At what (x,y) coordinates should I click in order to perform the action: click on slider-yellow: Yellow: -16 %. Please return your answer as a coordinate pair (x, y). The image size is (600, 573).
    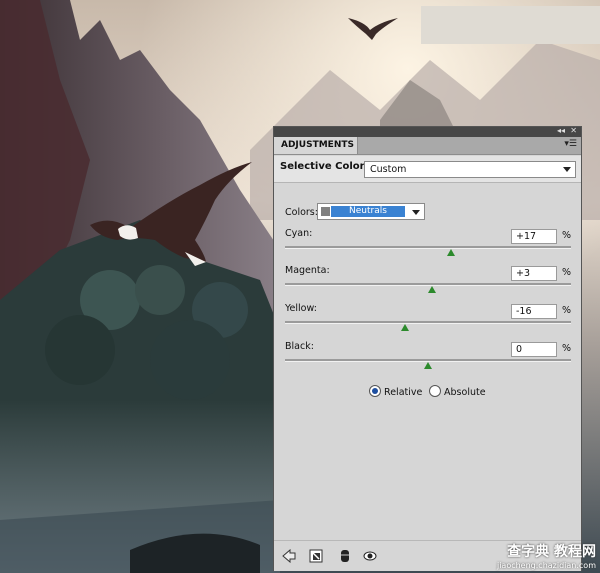
    Looking at the image, I should click on (427, 321).